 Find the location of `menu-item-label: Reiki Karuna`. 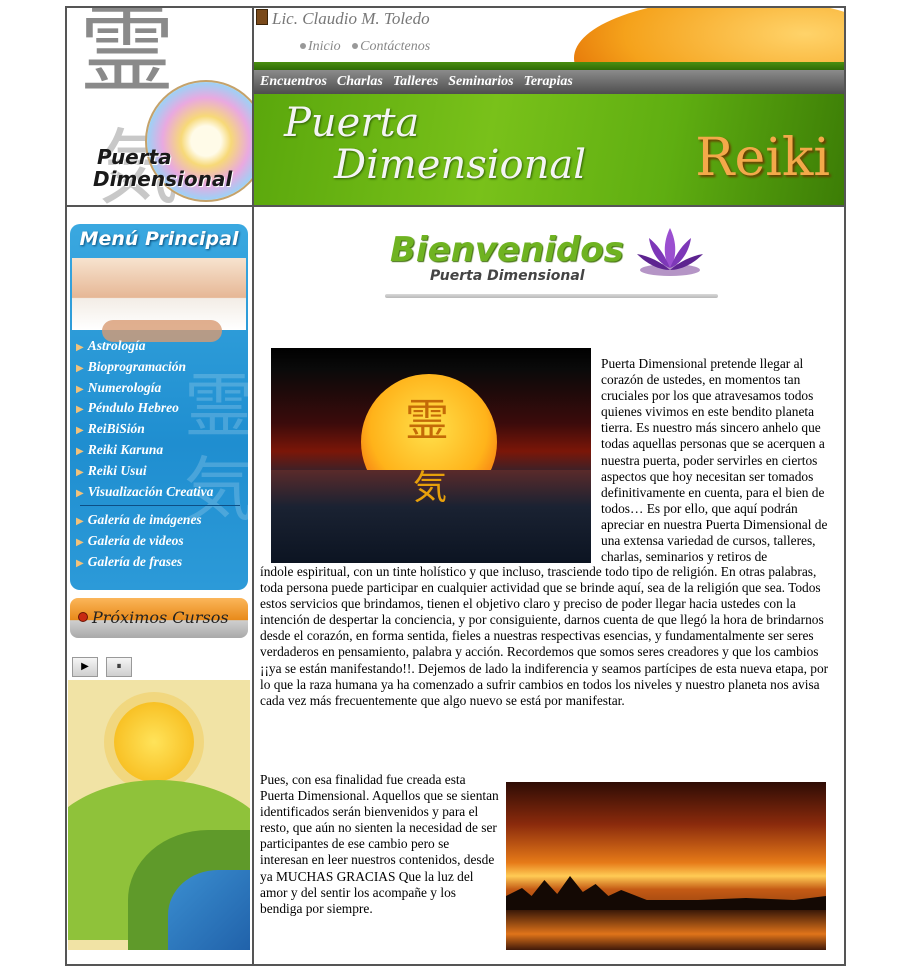

menu-item-label: Reiki Karuna is located at coordinates (125, 449).